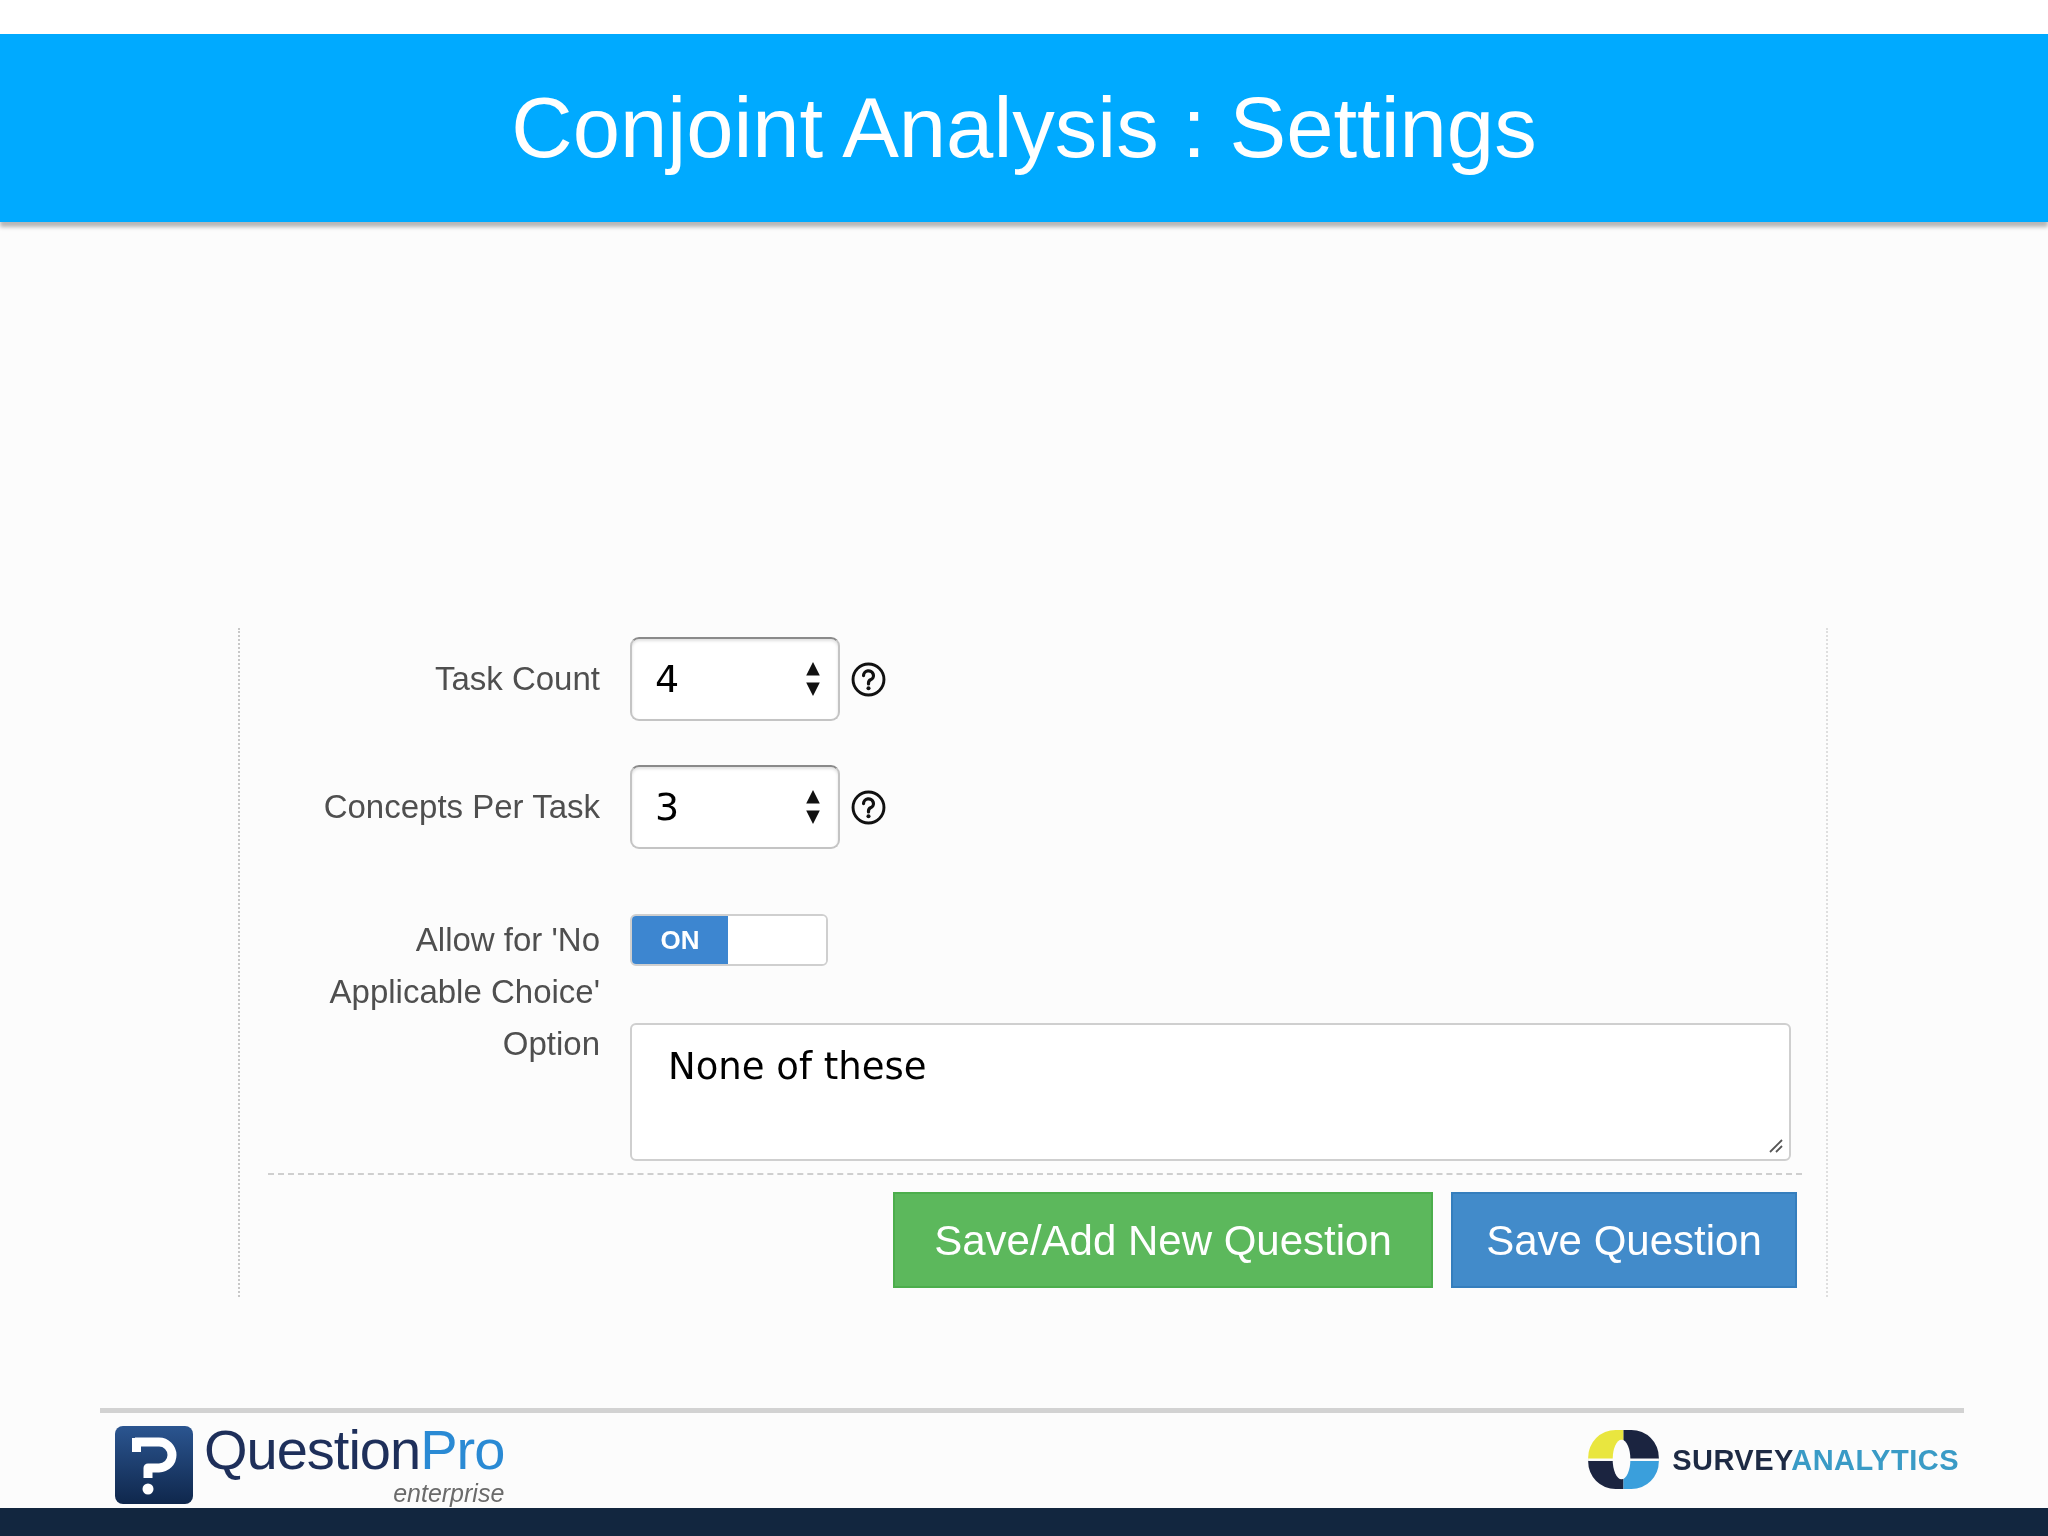 Image resolution: width=2048 pixels, height=1536 pixels. What do you see at coordinates (354, 1450) in the screenshot?
I see `logo-wordmark: QuestionPro` at bounding box center [354, 1450].